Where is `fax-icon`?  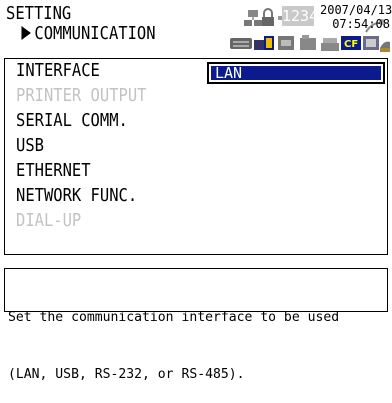
fax-icon is located at coordinates (385, 46).